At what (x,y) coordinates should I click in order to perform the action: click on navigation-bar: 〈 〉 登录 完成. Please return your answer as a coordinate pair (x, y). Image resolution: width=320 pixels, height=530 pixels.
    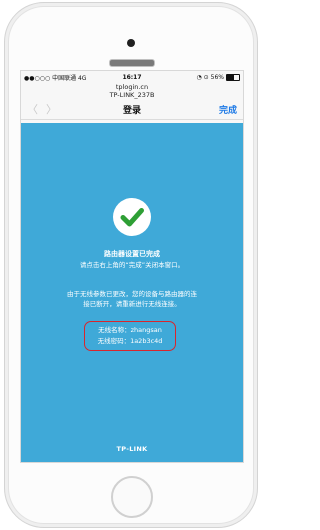
    Looking at the image, I should click on (132, 109).